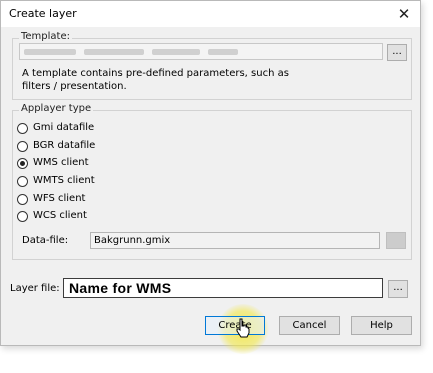 The image size is (433, 373). Describe the element at coordinates (64, 127) in the screenshot. I see `radio-label: Gmi datafile` at that location.